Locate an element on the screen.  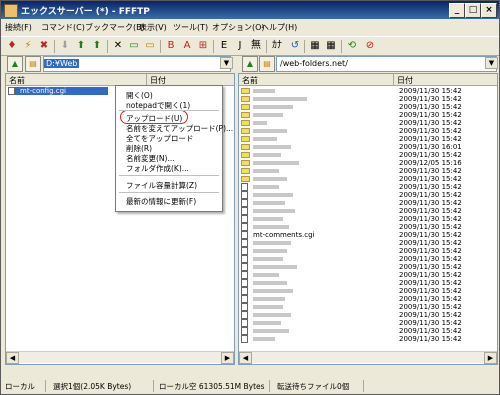
binary-mode-icon: B is located at coordinates (171, 46).